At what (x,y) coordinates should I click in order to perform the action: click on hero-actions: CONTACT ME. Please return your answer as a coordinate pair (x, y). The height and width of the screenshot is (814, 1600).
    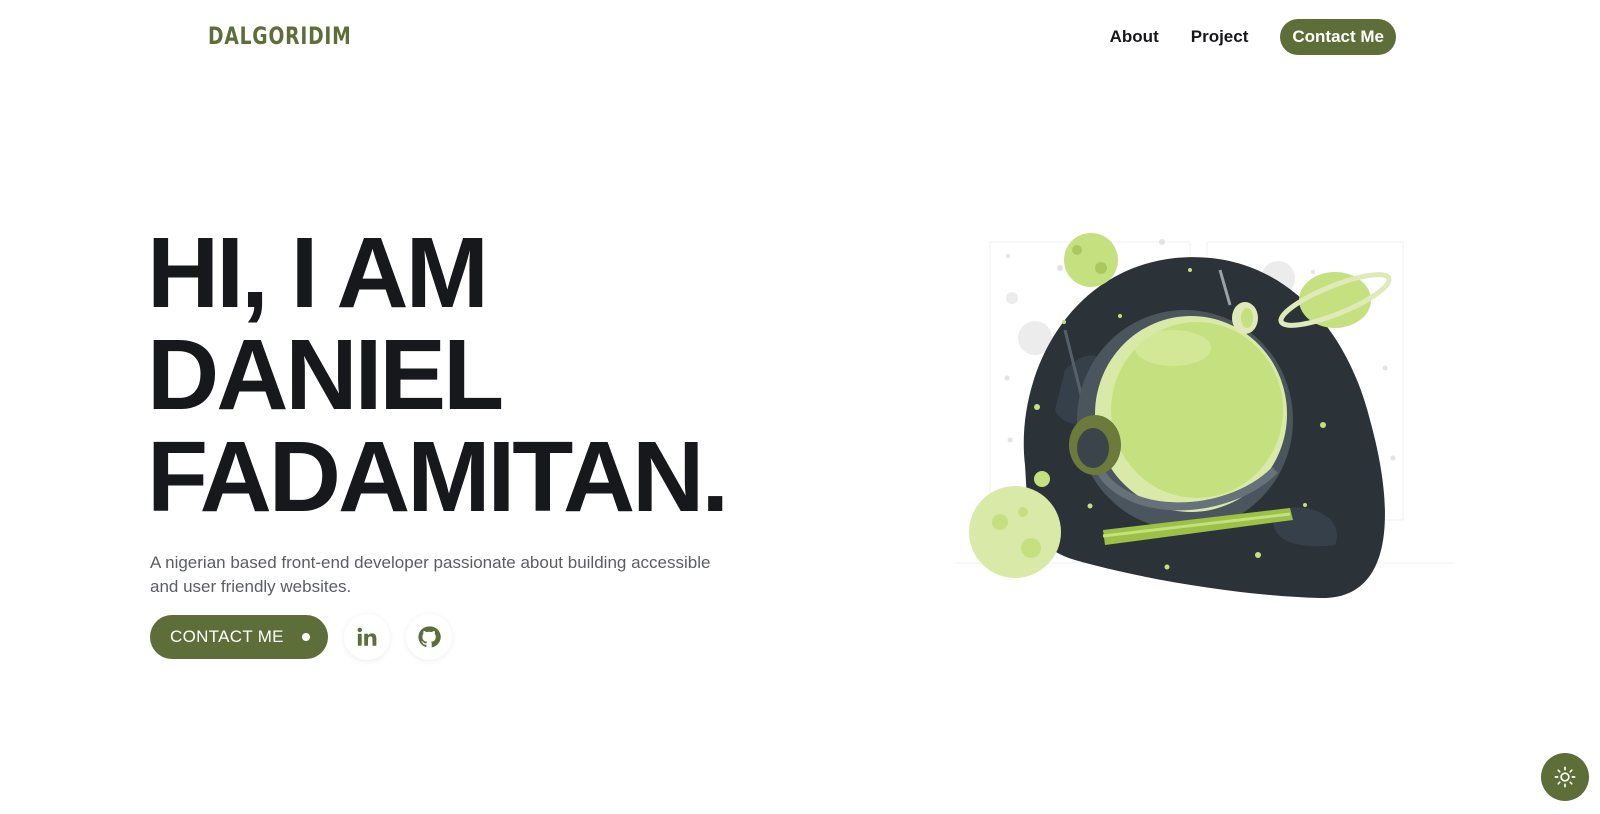
    Looking at the image, I should click on (301, 637).